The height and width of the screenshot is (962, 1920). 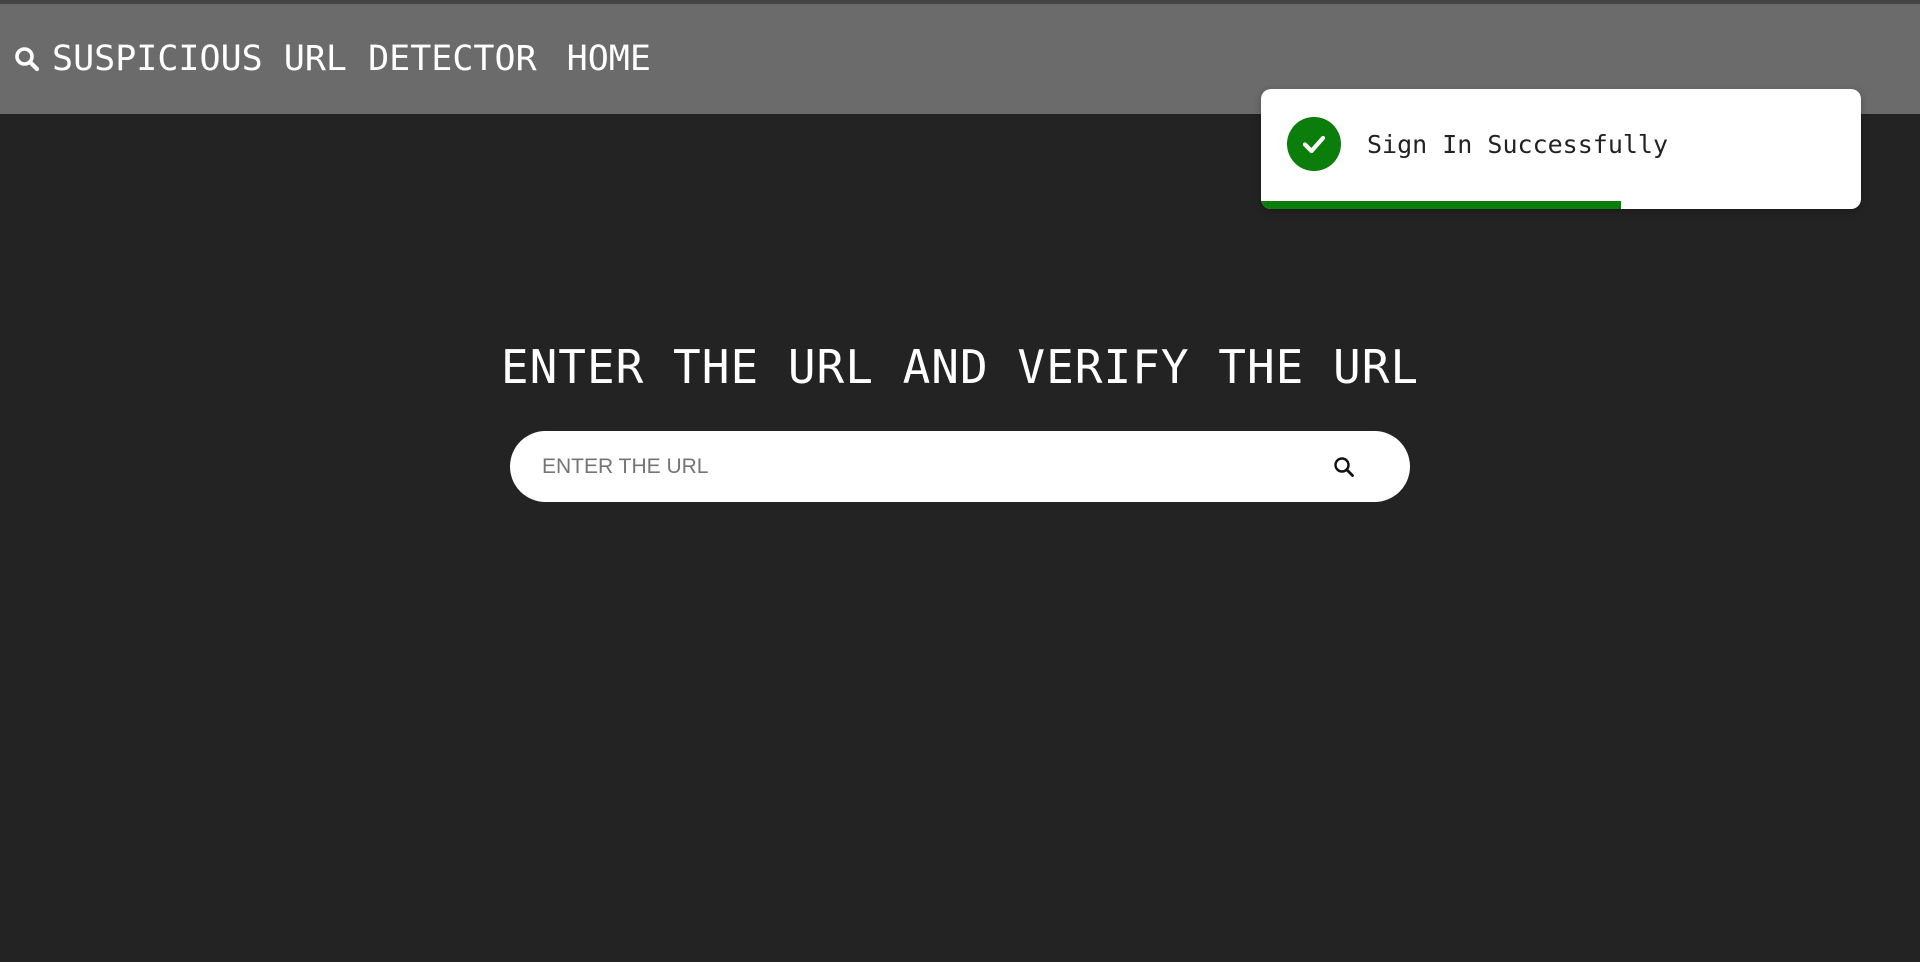 I want to click on toast-progress-bar, so click(x=1561, y=205).